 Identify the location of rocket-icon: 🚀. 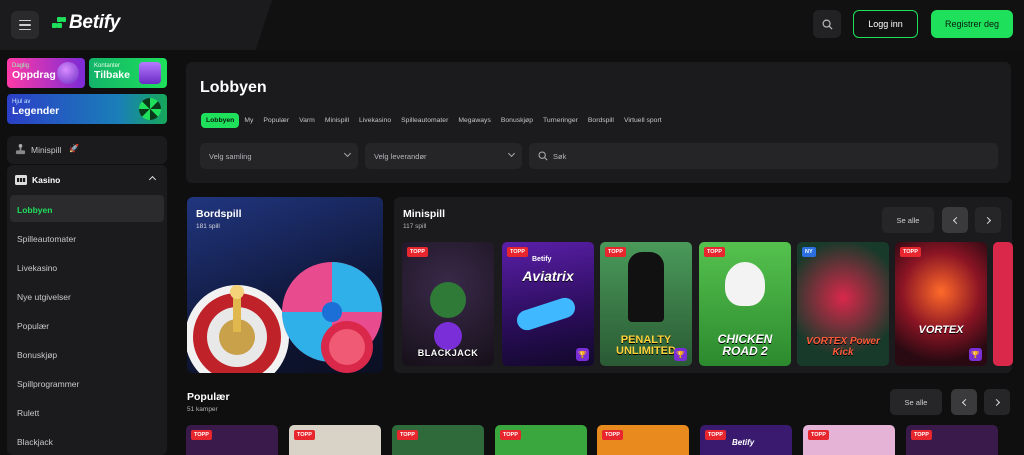
(74, 148).